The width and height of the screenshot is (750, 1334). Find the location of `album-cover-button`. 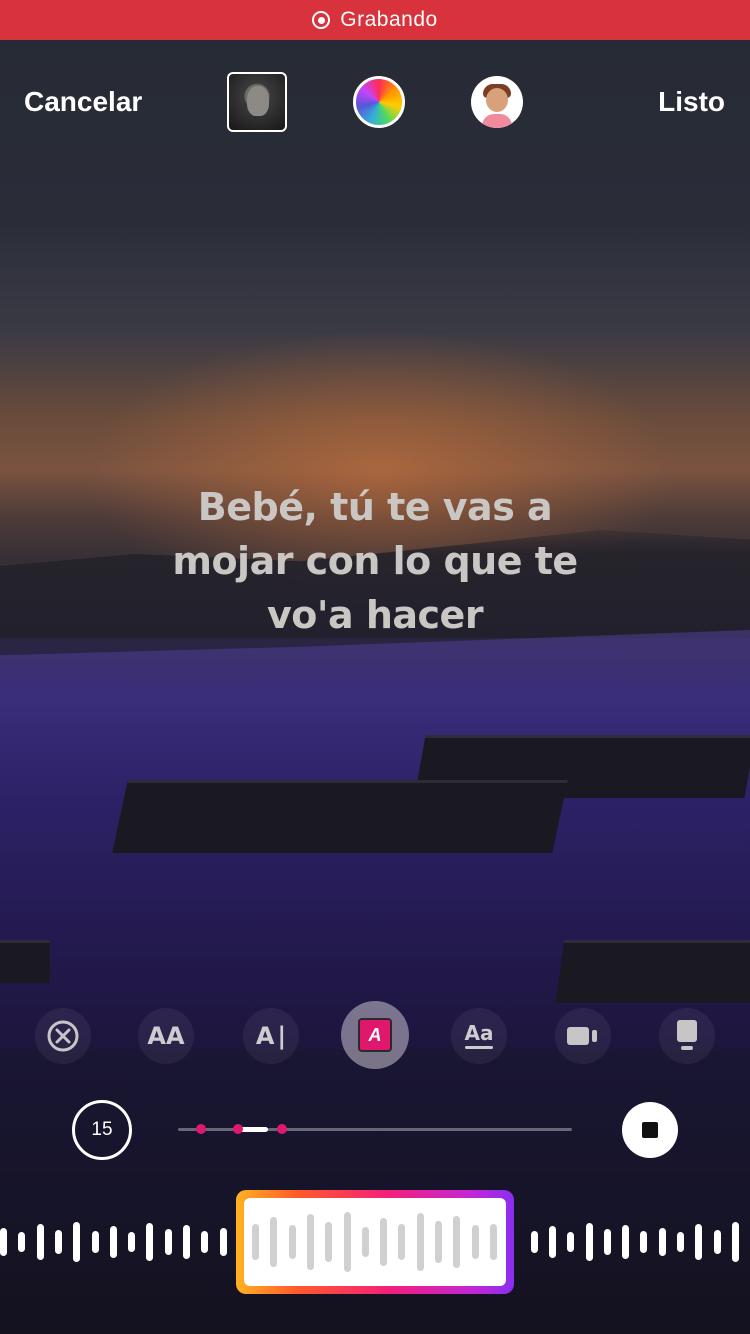

album-cover-button is located at coordinates (257, 102).